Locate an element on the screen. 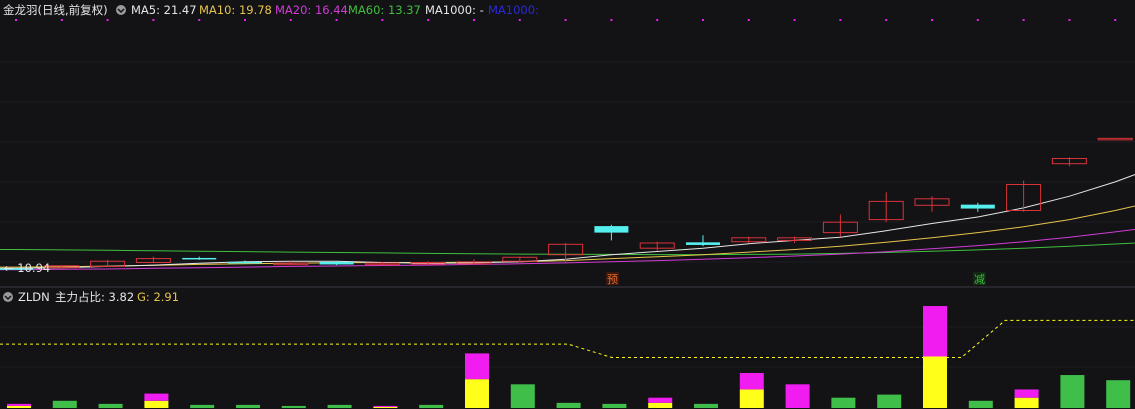 This screenshot has height=409, width=1135. ma5-label: MA5: 21.47 is located at coordinates (164, 10).